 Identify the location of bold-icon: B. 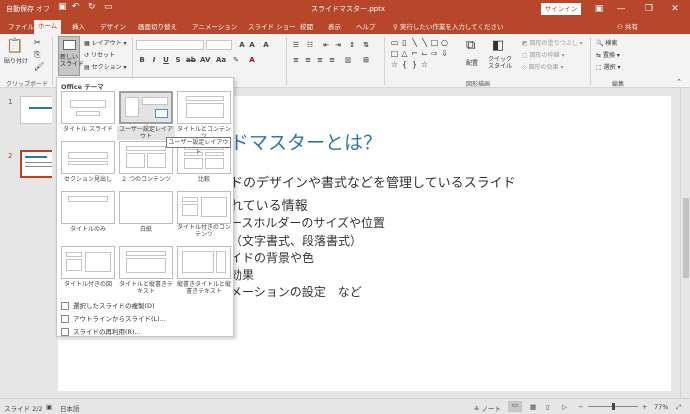
(142, 60).